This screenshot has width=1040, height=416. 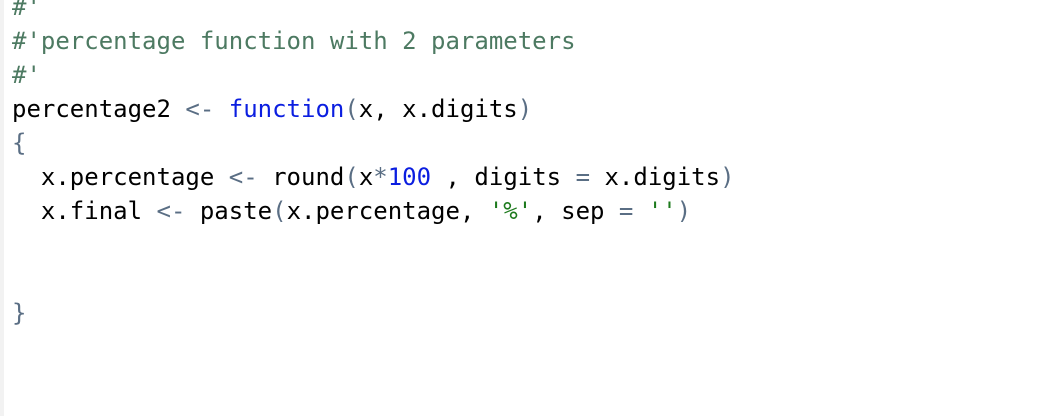 I want to click on code-token-plain: x.digits, so click(x=655, y=177).